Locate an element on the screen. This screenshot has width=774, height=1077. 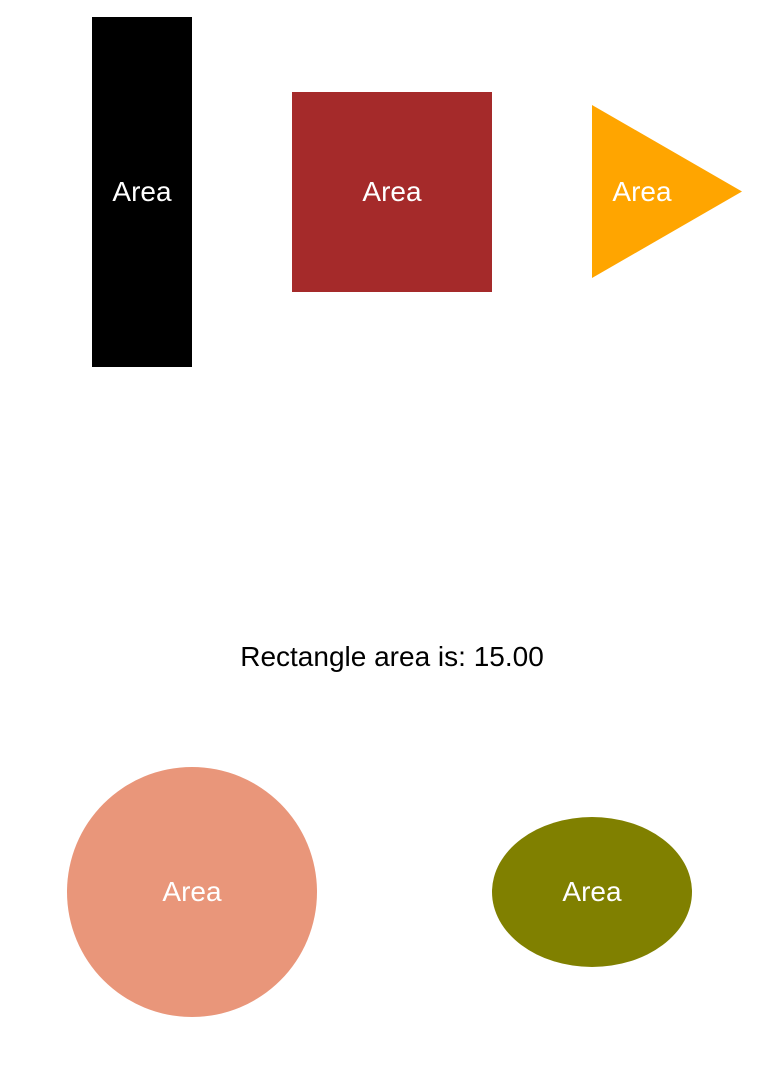
triangle-shape: Area is located at coordinates (667, 191).